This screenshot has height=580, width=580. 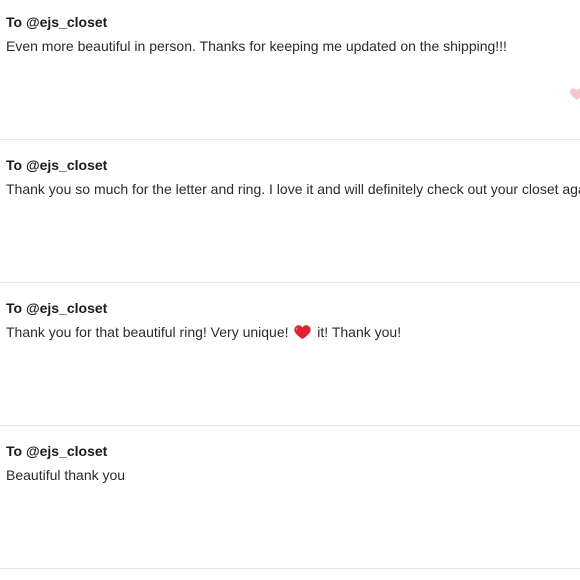 I want to click on note-message: Beautiful thank you, so click(x=66, y=475).